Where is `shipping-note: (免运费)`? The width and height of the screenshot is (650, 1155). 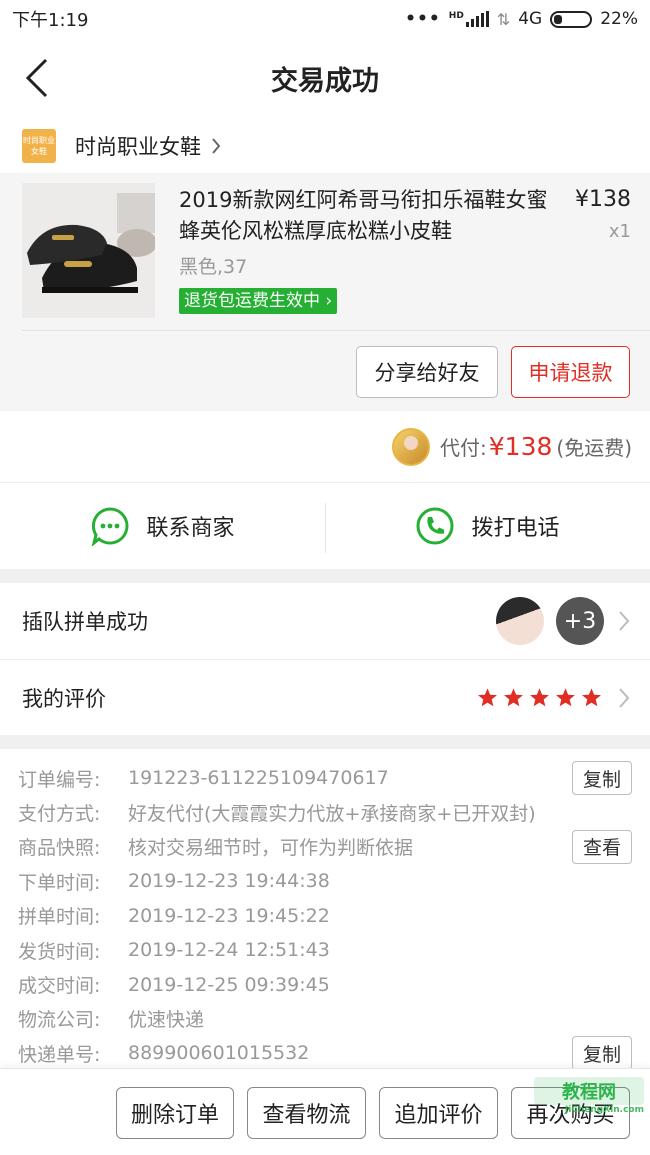
shipping-note: (免运费) is located at coordinates (594, 448).